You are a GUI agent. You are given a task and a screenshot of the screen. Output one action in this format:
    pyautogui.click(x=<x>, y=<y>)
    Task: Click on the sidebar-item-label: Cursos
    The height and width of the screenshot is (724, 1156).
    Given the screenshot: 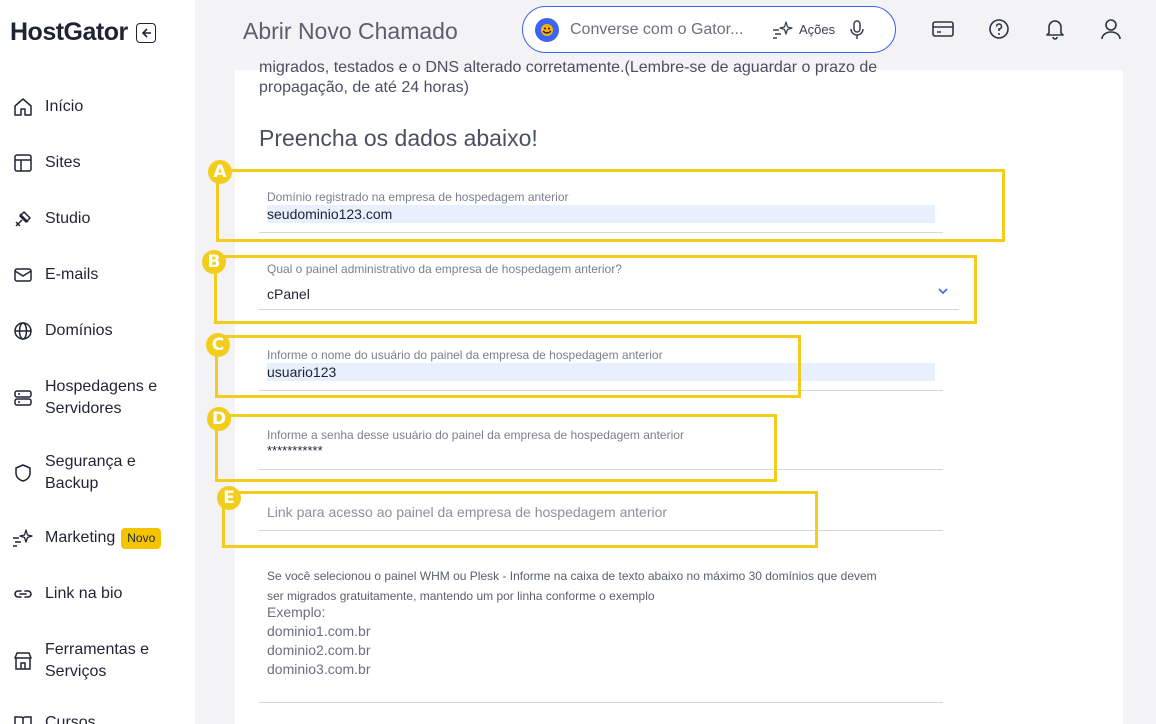 What is the action you would take?
    pyautogui.click(x=70, y=719)
    